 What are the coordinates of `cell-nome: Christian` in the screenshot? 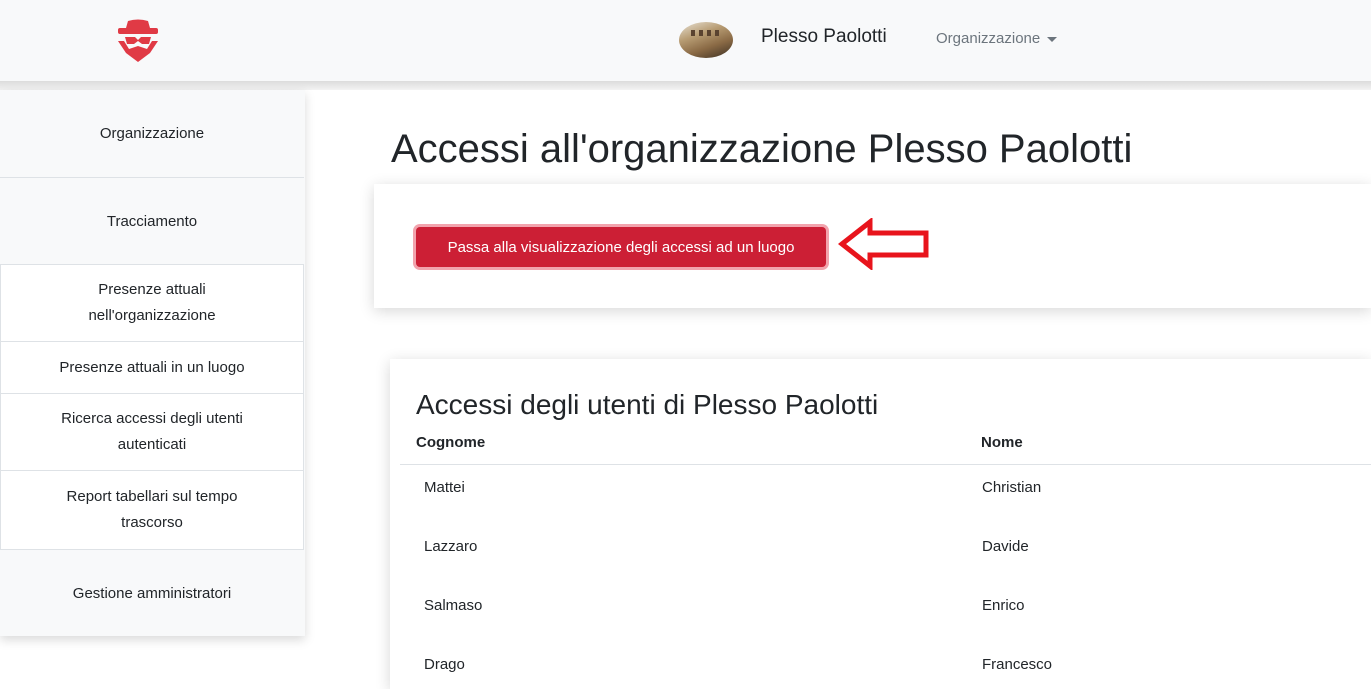 It's located at (1012, 487).